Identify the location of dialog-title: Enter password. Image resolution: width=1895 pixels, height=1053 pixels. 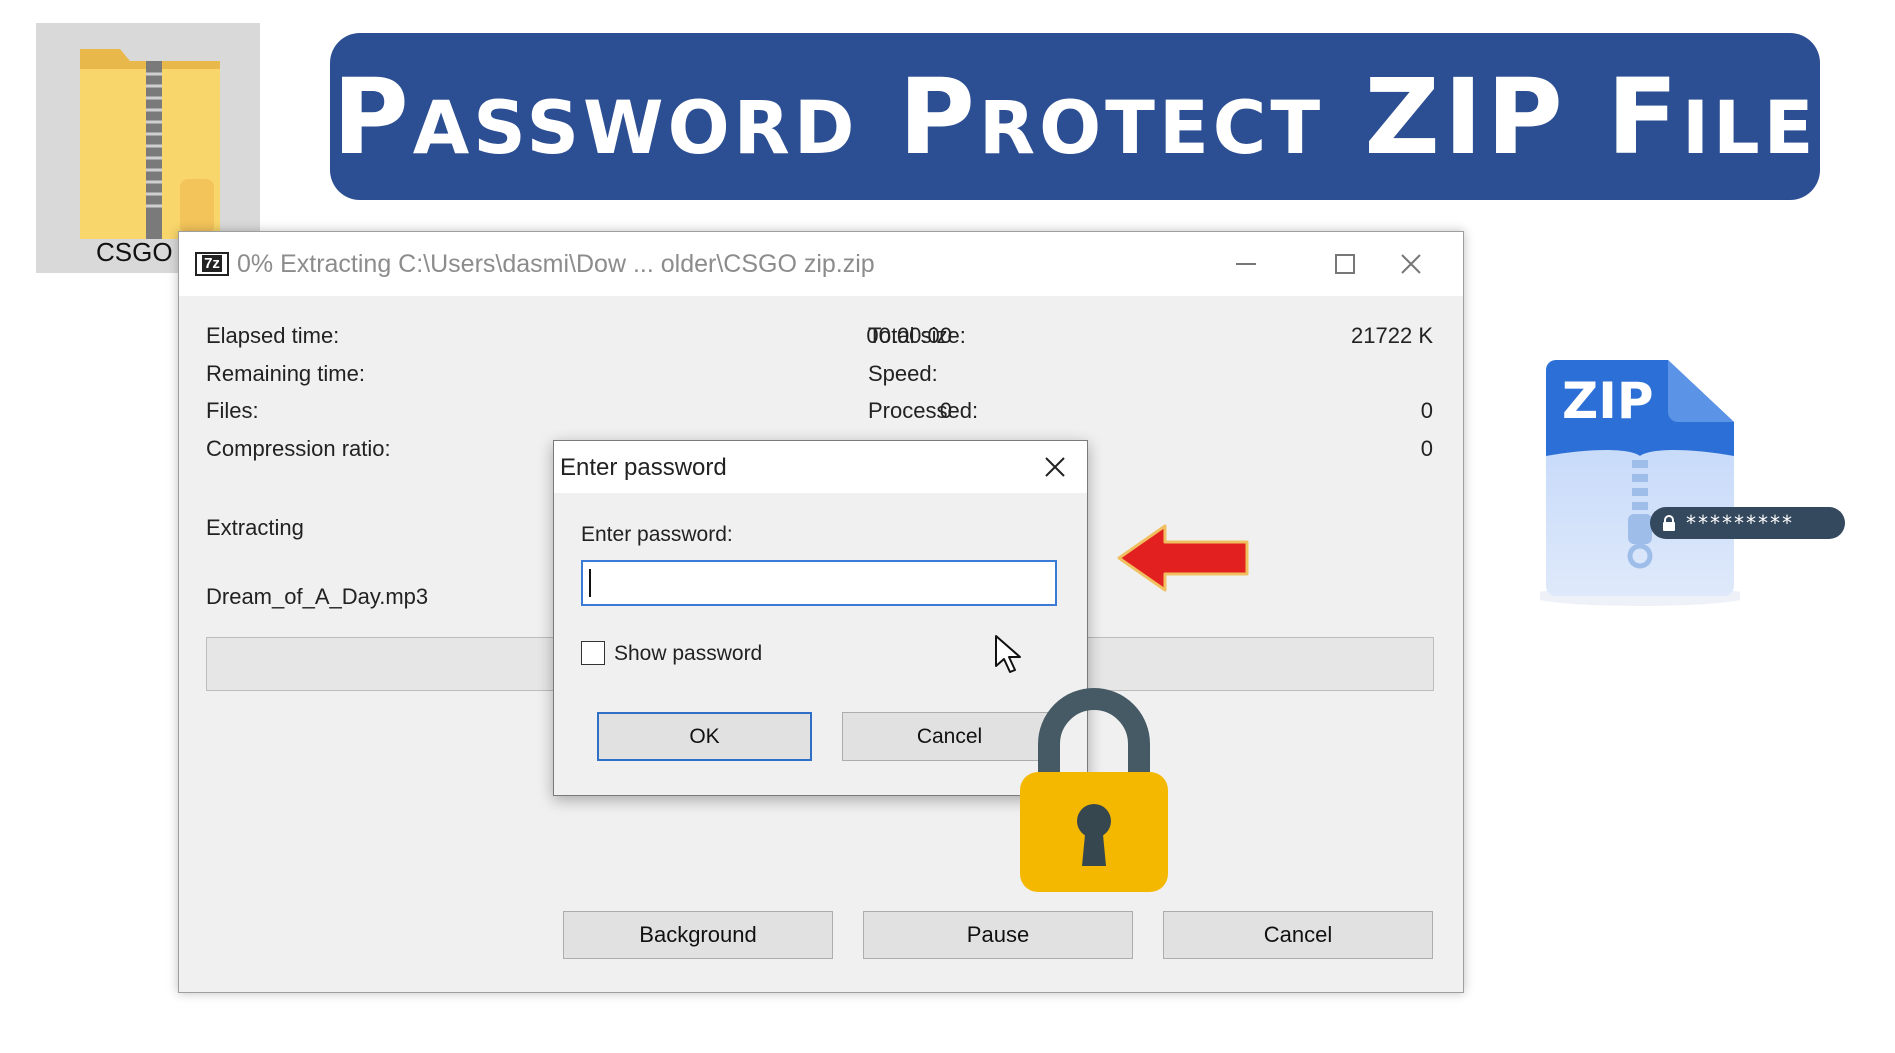
(643, 467).